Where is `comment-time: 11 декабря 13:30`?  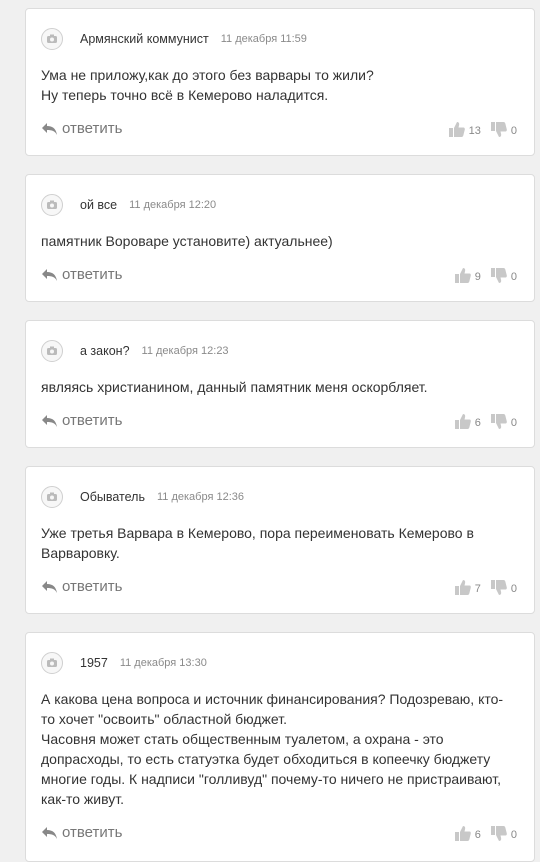 comment-time: 11 декабря 13:30 is located at coordinates (163, 663).